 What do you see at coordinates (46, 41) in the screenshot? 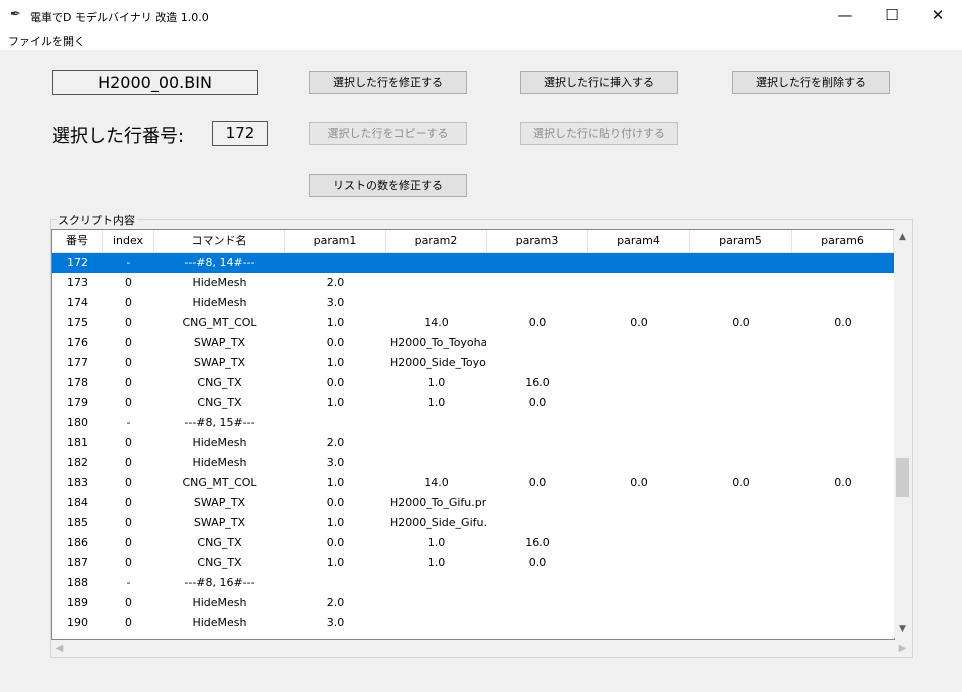
I see `menu-open-file: ファイルを開く` at bounding box center [46, 41].